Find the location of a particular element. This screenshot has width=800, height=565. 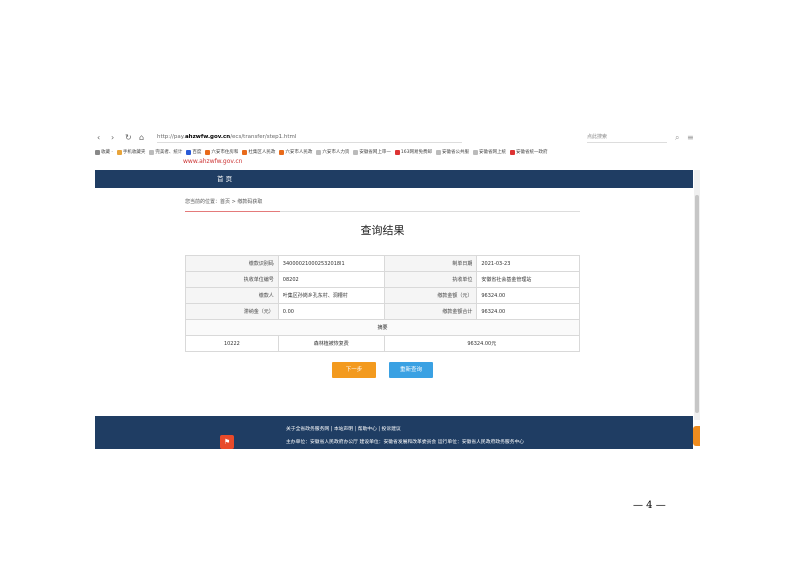

search-icon: ⌕ is located at coordinates (677, 138).